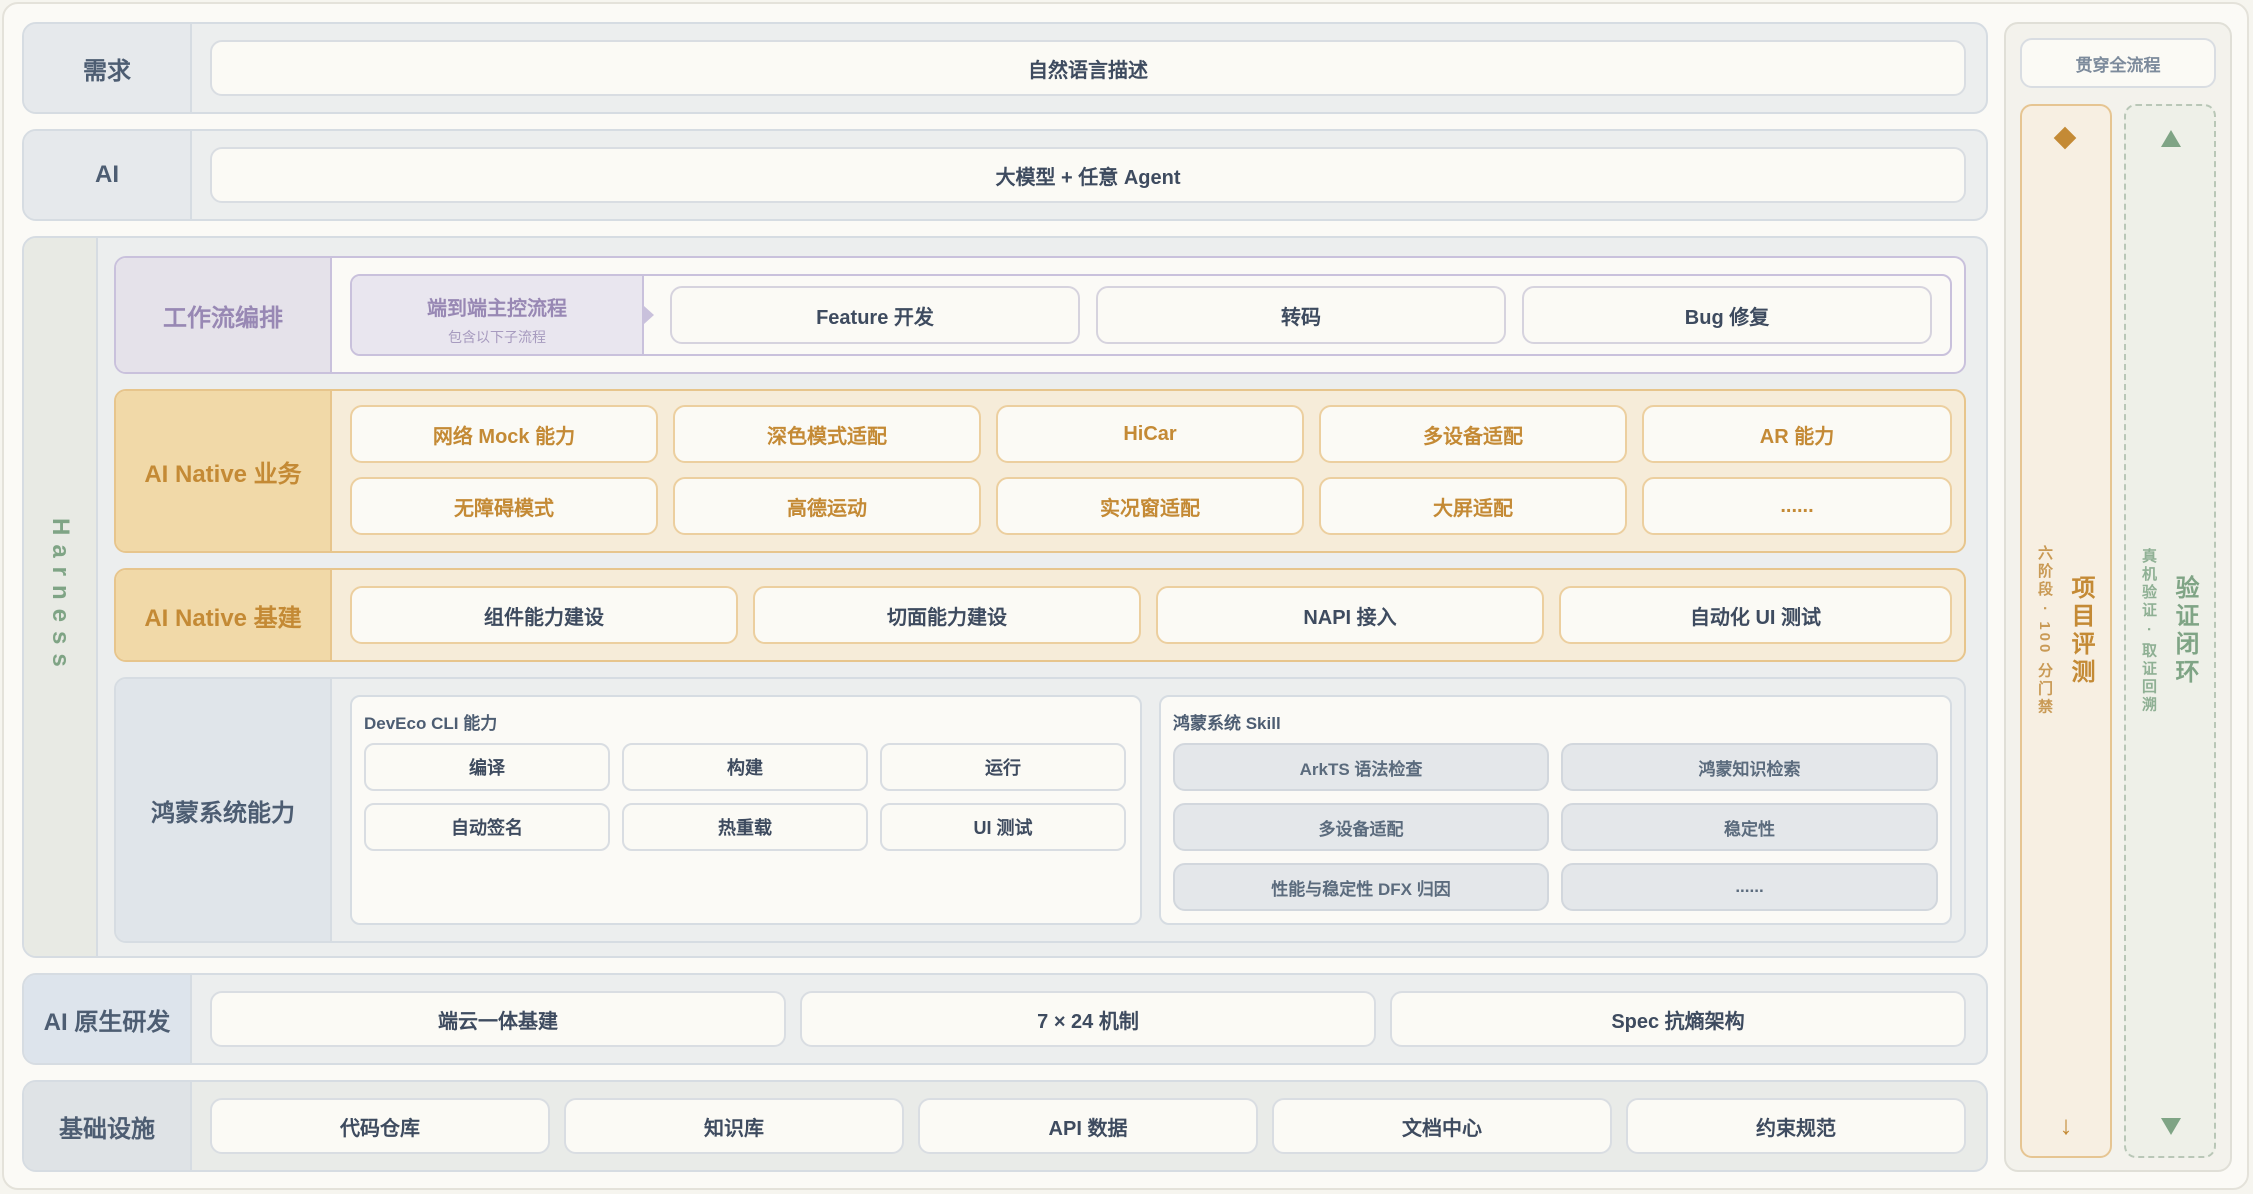 The height and width of the screenshot is (1194, 2253). What do you see at coordinates (497, 337) in the screenshot?
I see `workflow-main-sub: 包含以下子流程` at bounding box center [497, 337].